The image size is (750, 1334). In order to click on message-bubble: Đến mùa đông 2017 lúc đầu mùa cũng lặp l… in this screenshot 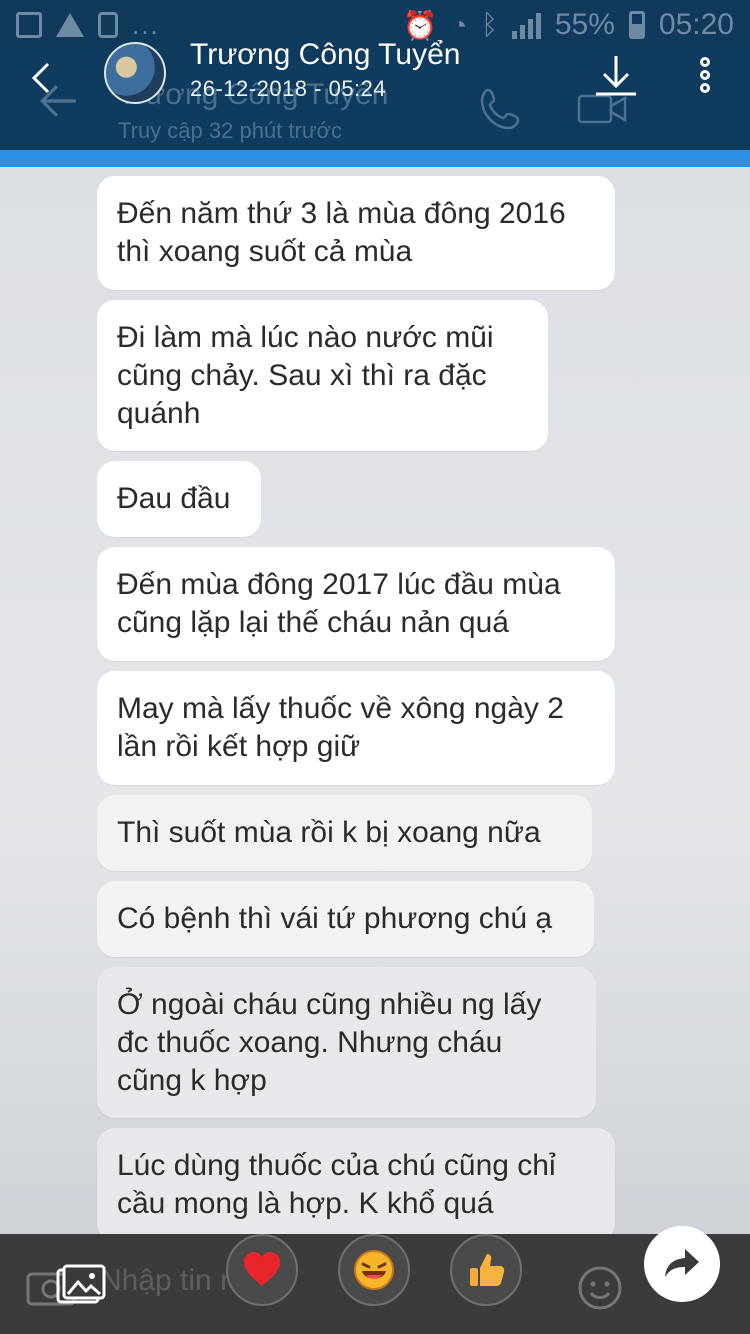, I will do `click(356, 604)`.